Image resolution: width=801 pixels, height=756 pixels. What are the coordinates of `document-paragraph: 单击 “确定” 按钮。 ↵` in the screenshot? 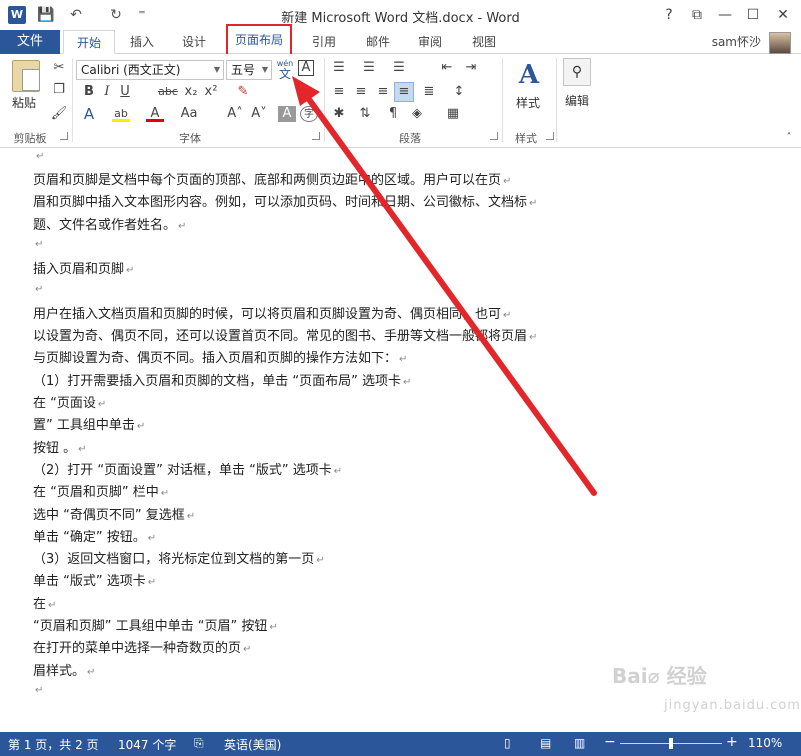 It's located at (94, 535).